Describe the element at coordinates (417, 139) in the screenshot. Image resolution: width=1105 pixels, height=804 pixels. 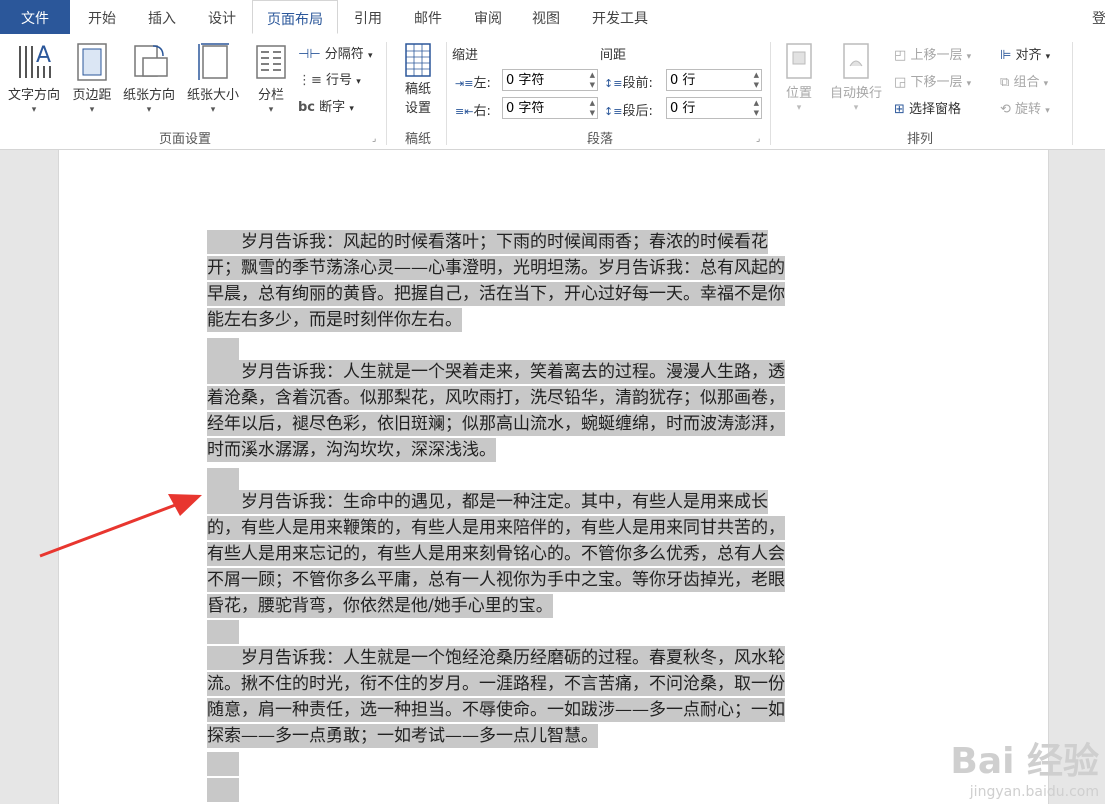
I see `draft-group-label: 稿纸` at that location.